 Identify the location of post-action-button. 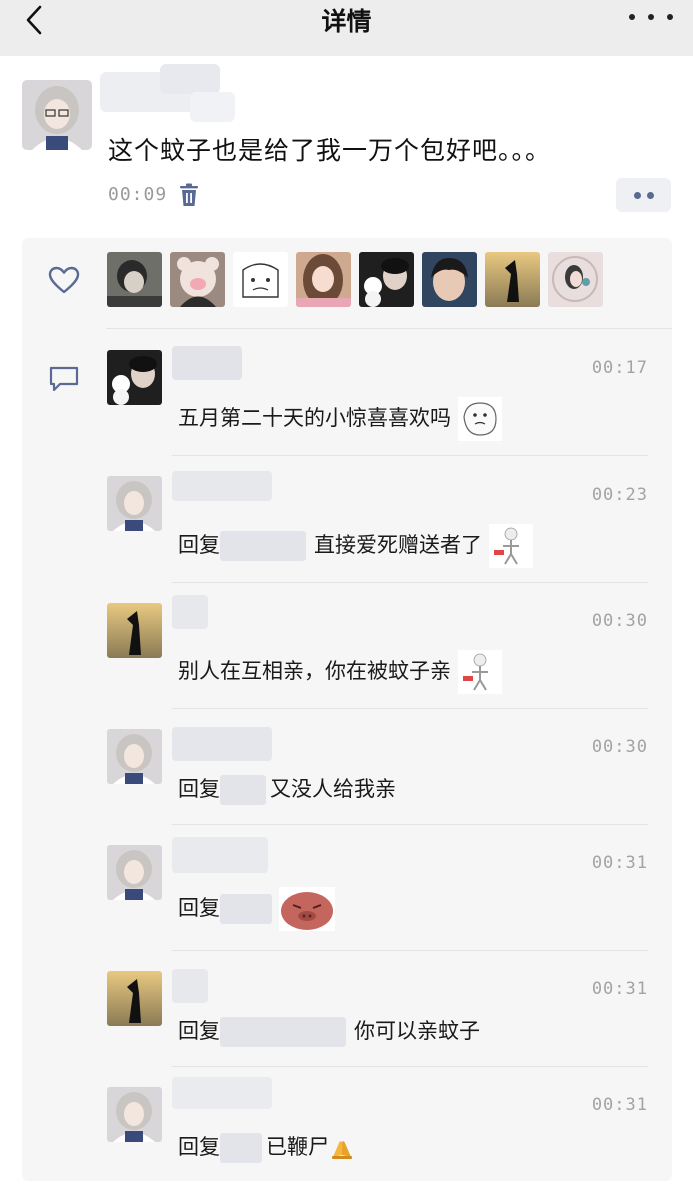
(643, 195).